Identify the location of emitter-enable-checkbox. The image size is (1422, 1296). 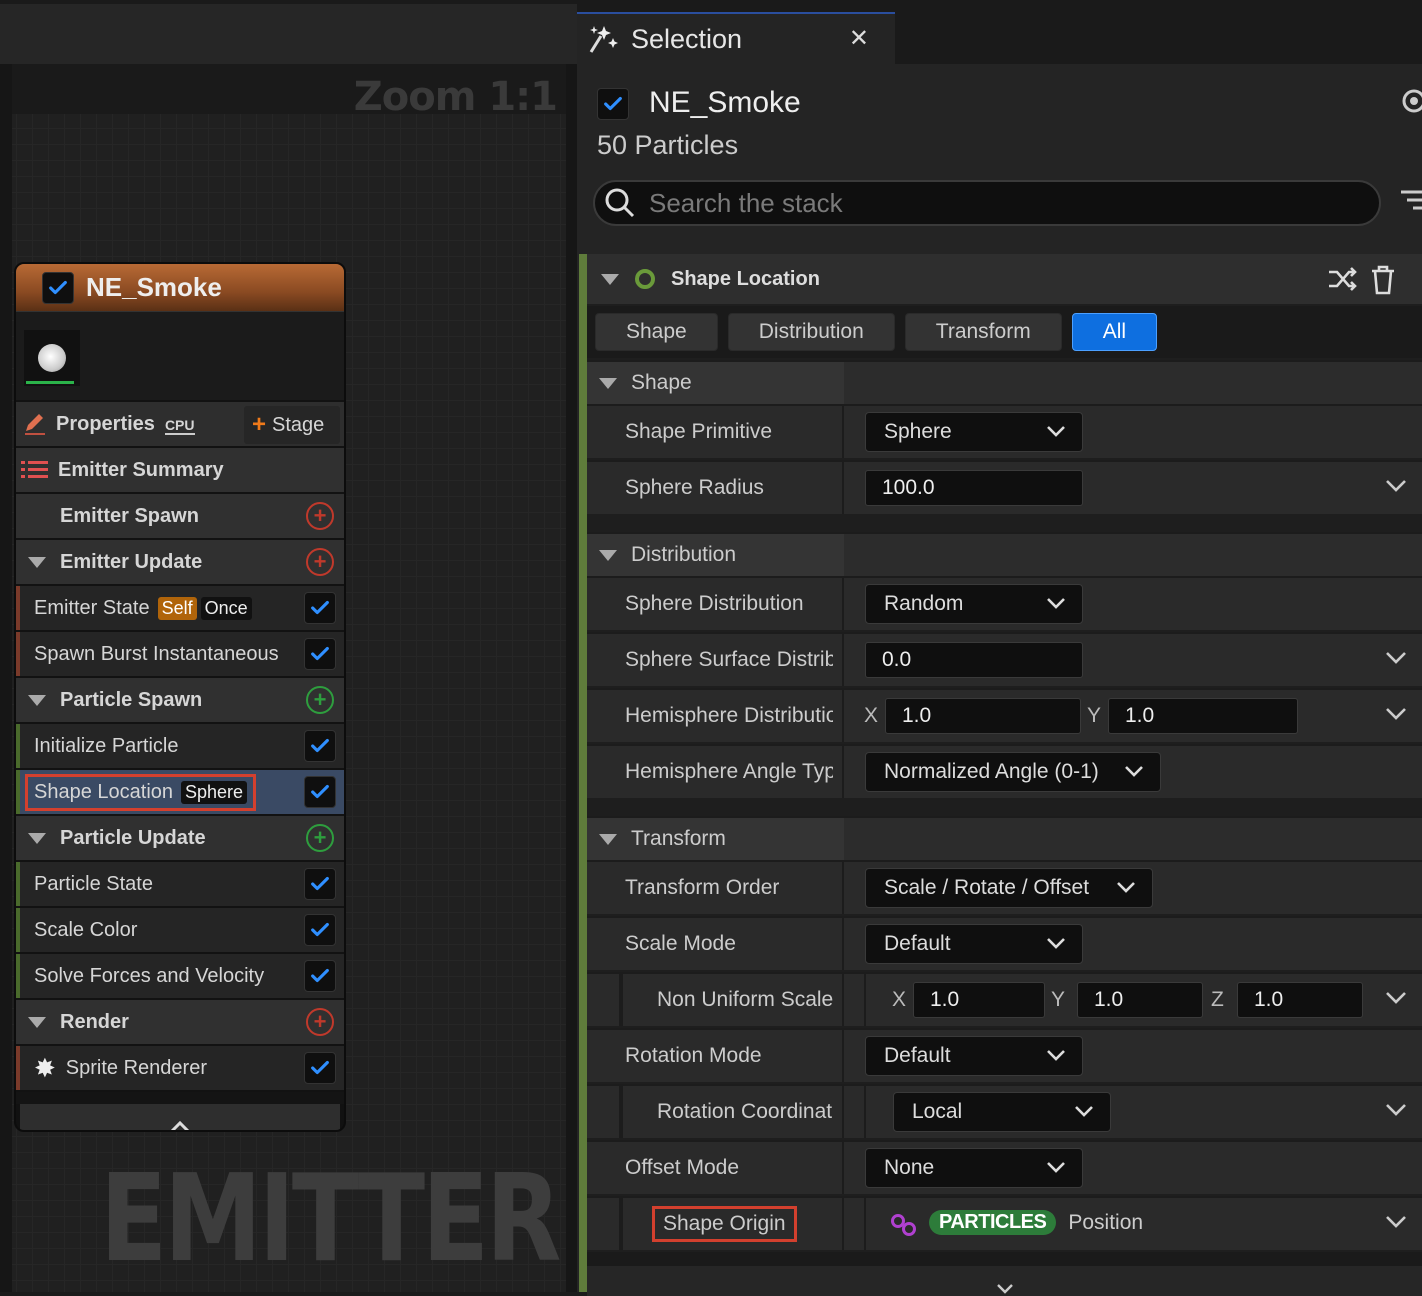
(58, 287).